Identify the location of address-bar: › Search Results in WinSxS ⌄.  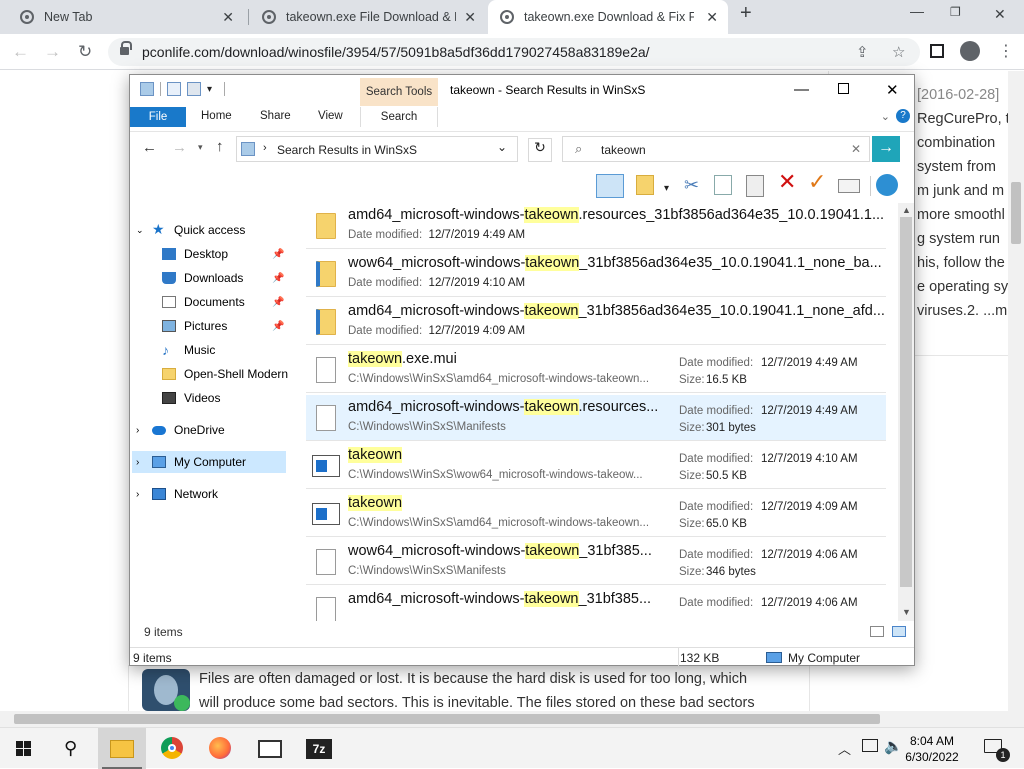
(377, 149).